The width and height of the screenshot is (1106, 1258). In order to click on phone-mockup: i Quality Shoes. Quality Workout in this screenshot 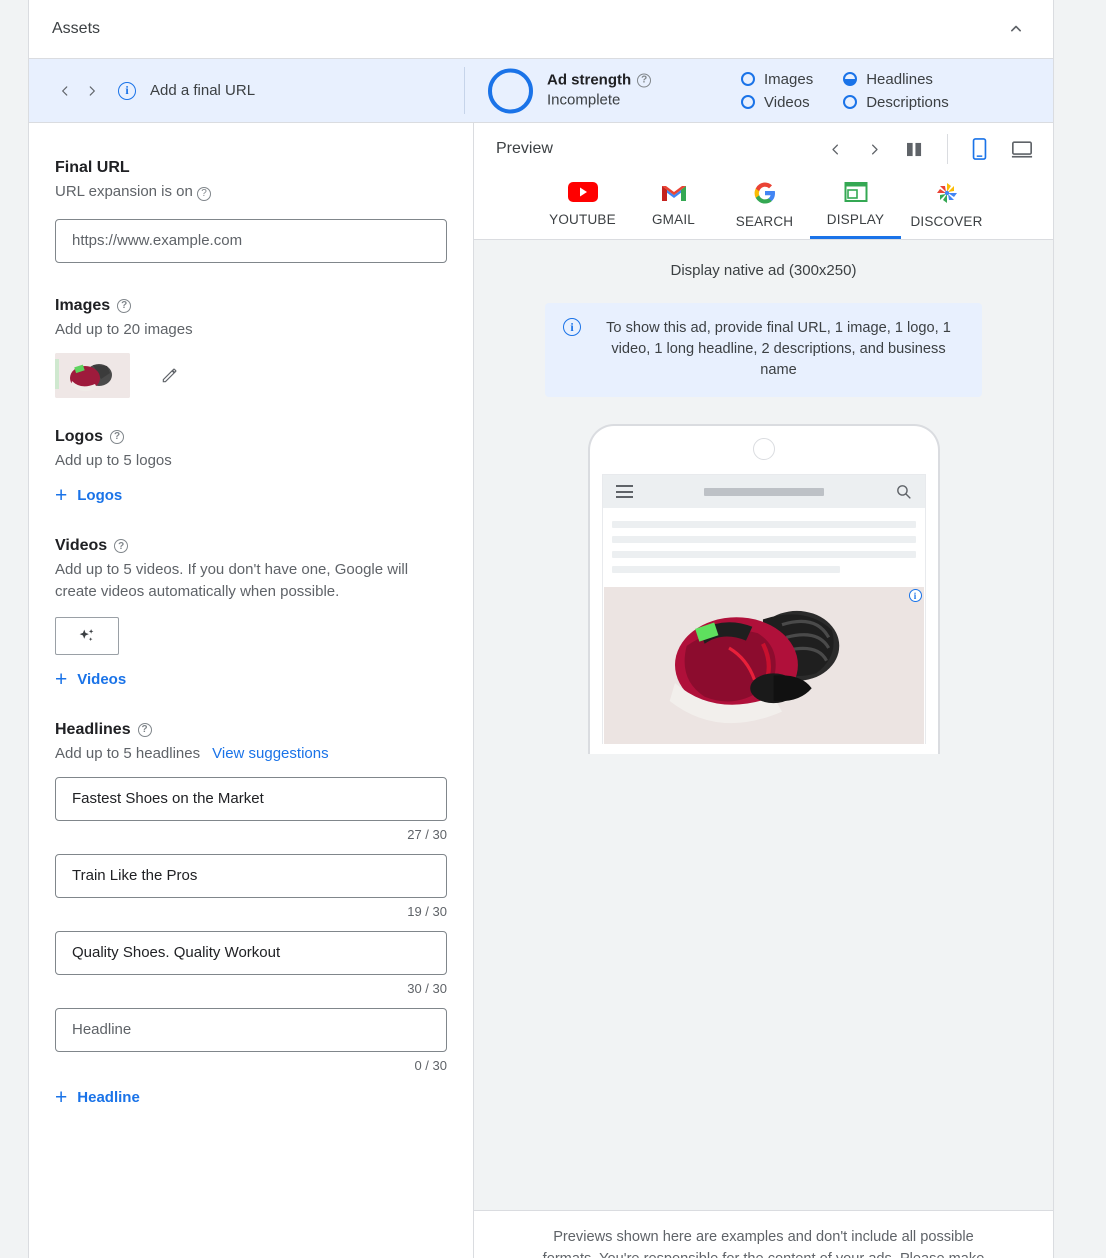, I will do `click(763, 589)`.